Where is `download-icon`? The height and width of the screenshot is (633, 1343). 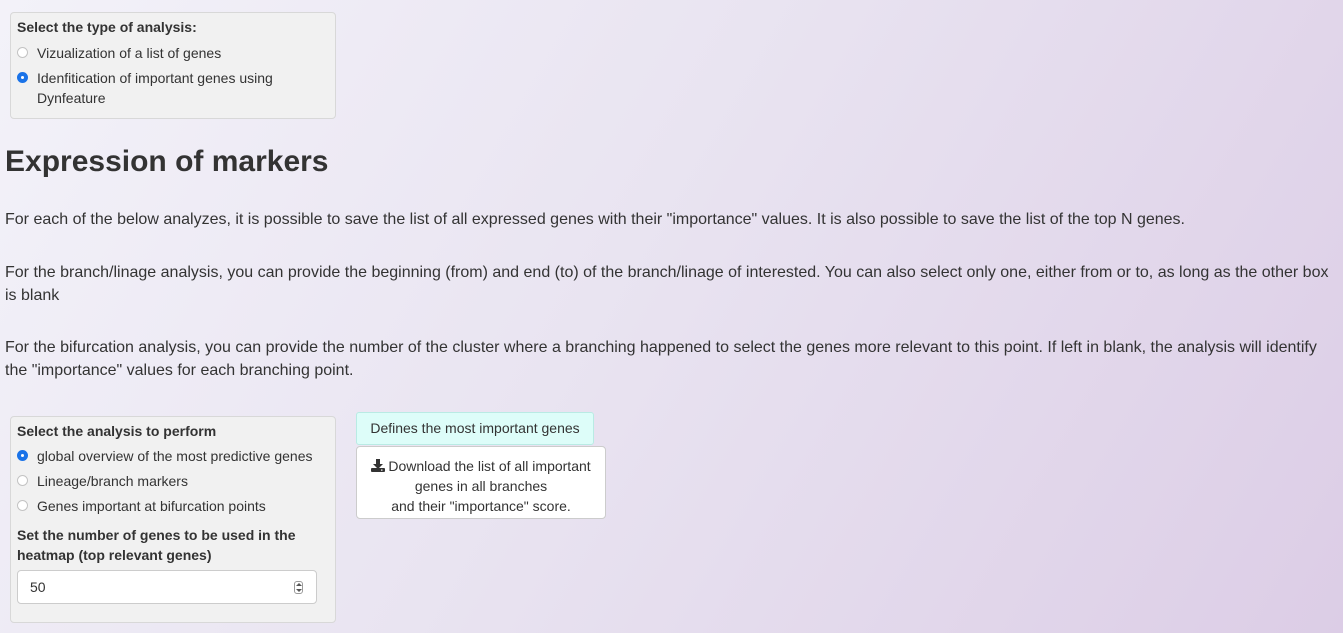 download-icon is located at coordinates (378, 465).